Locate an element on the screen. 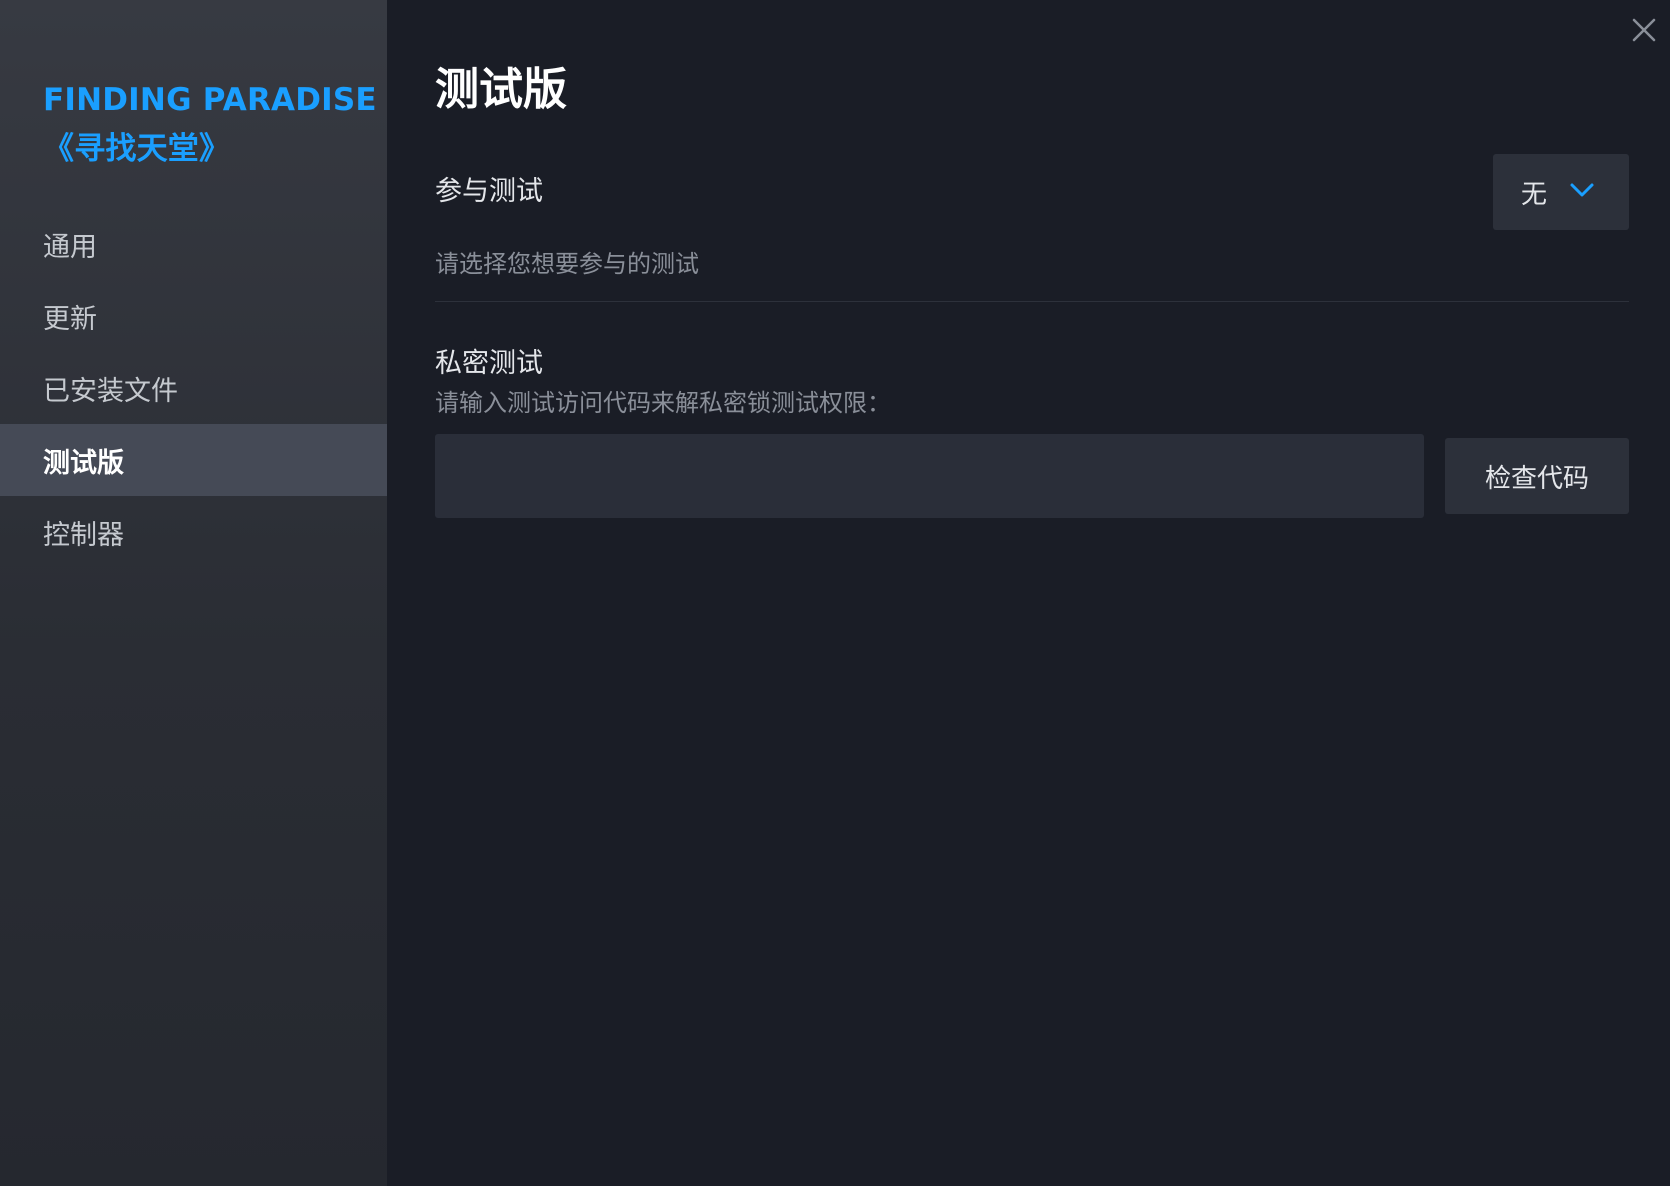  sidebar-item-installed-files: 已安装文件 is located at coordinates (193, 388).